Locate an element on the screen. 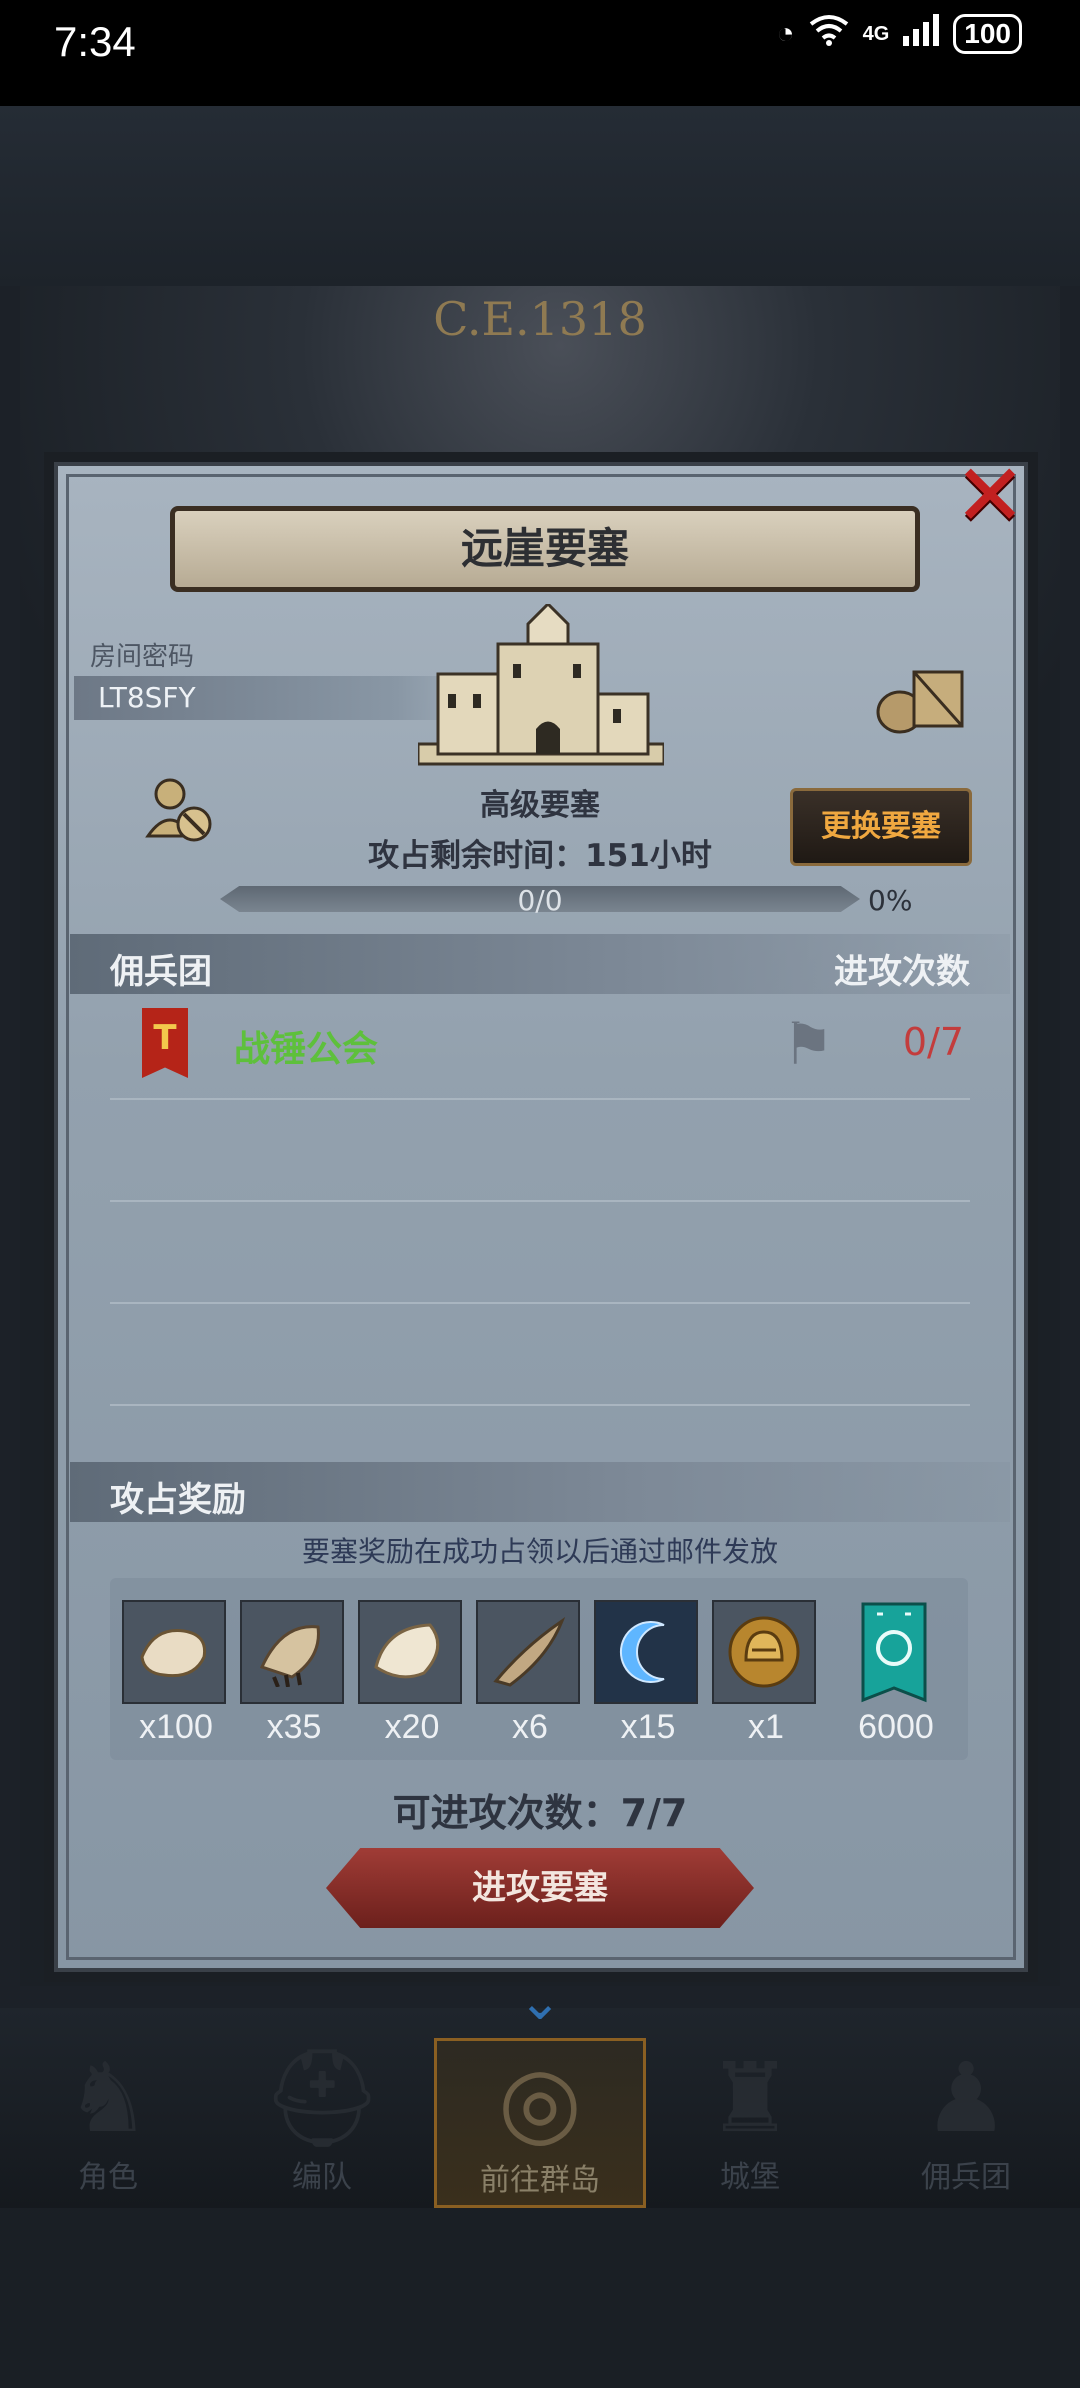  reward-qty: x6 is located at coordinates (530, 1727).